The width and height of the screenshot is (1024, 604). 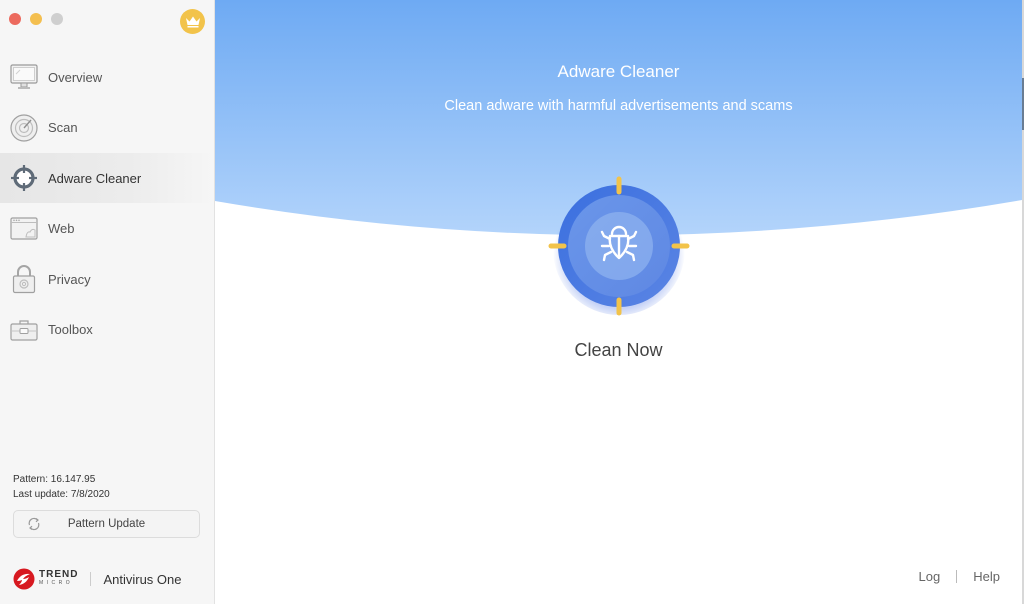 I want to click on sidebar-item-adware-cleaner: Adware Cleaner, so click(x=107, y=178).